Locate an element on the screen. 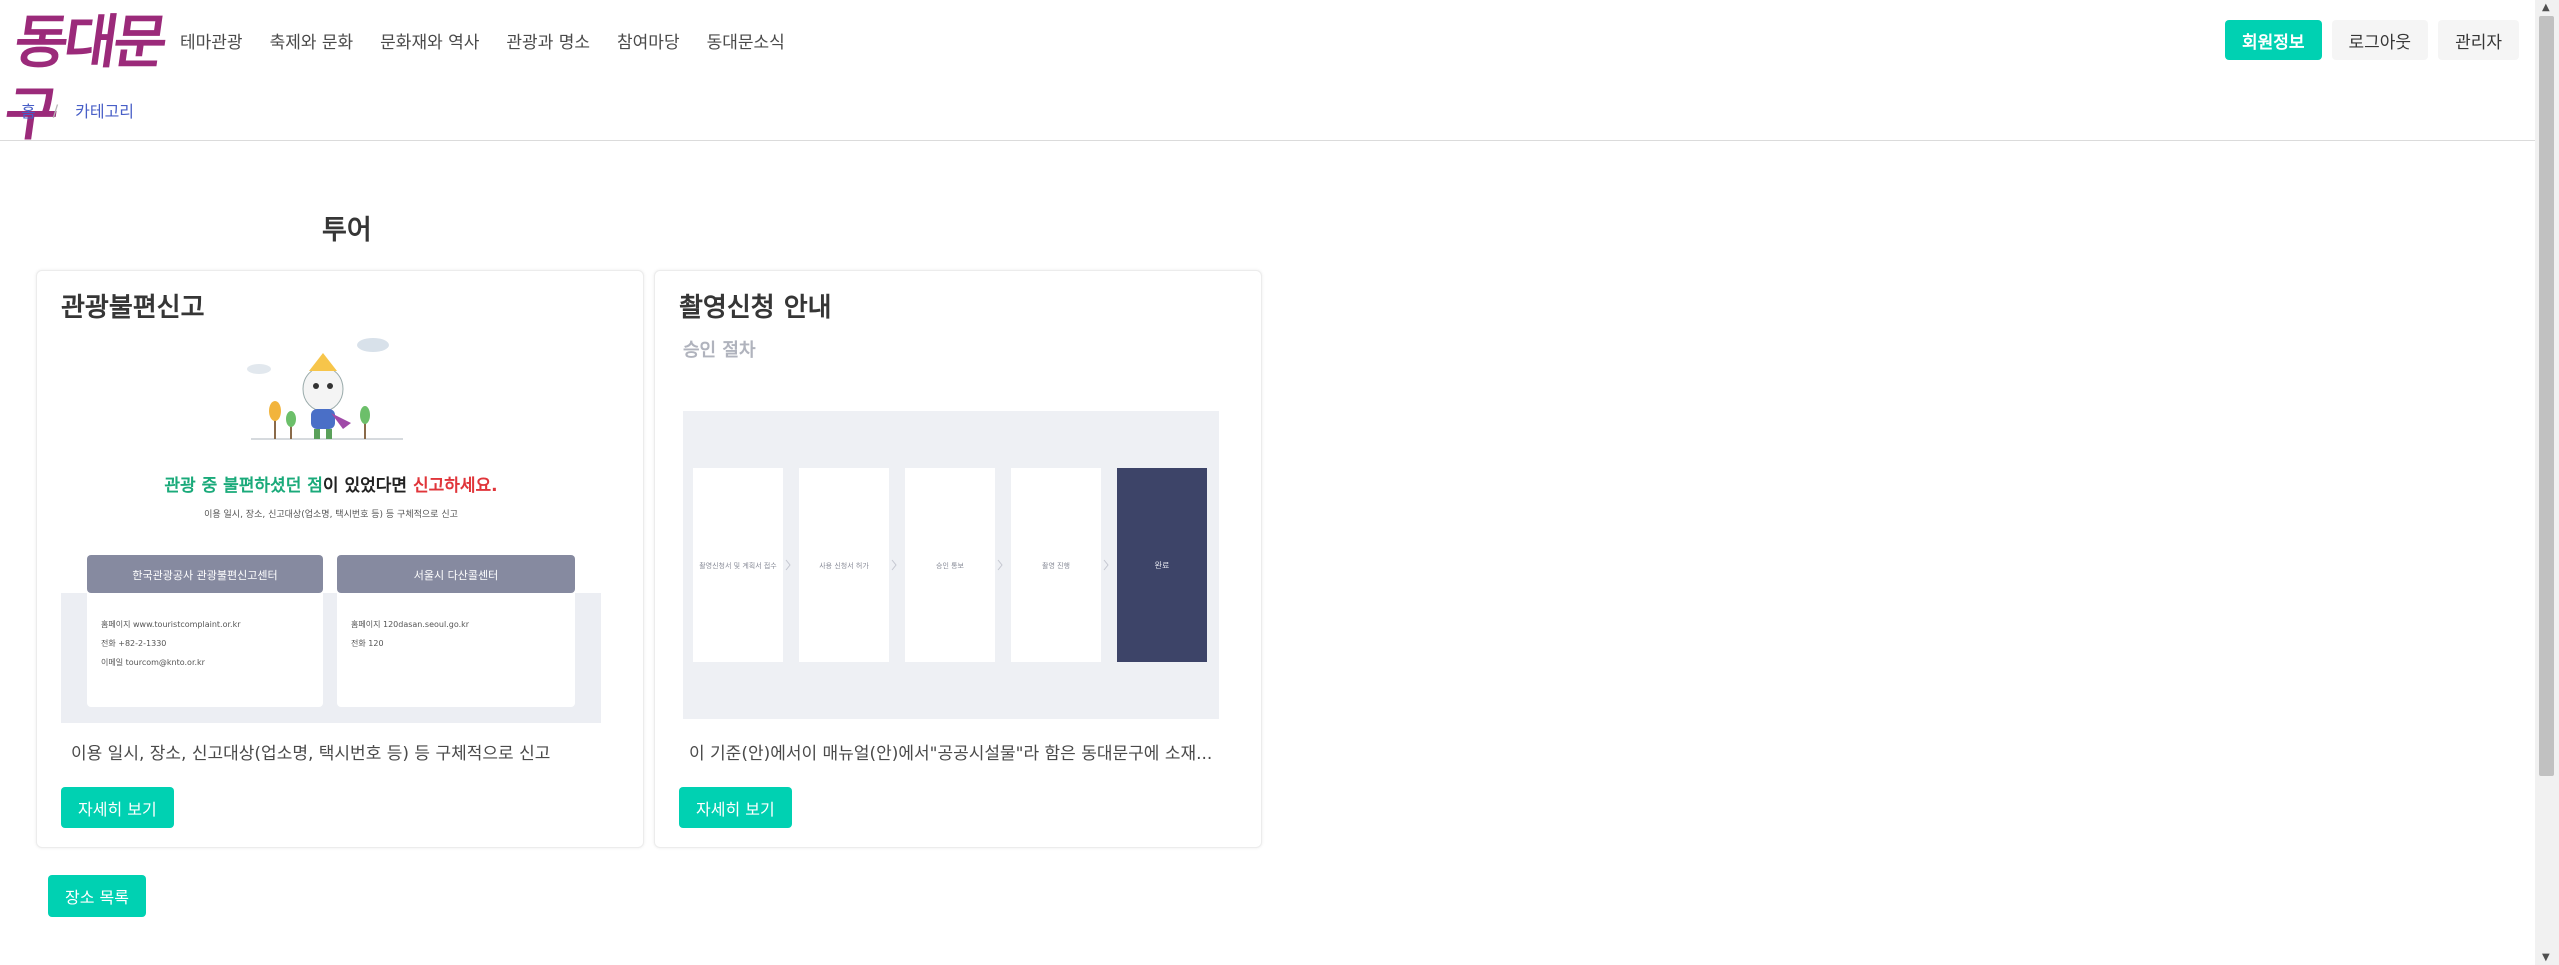 The width and height of the screenshot is (2559, 965). banner-subline: 이용 일시, 장소, 신고대상(업소명, 택시번호 등) 등 구체적으로 신고 is located at coordinates (331, 514).